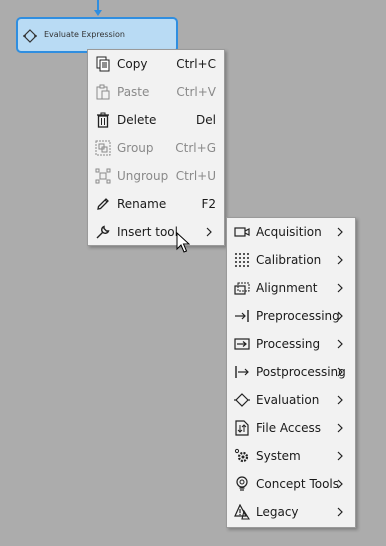 This screenshot has width=386, height=546. I want to click on submenu-item-alignment: Alignment, so click(291, 288).